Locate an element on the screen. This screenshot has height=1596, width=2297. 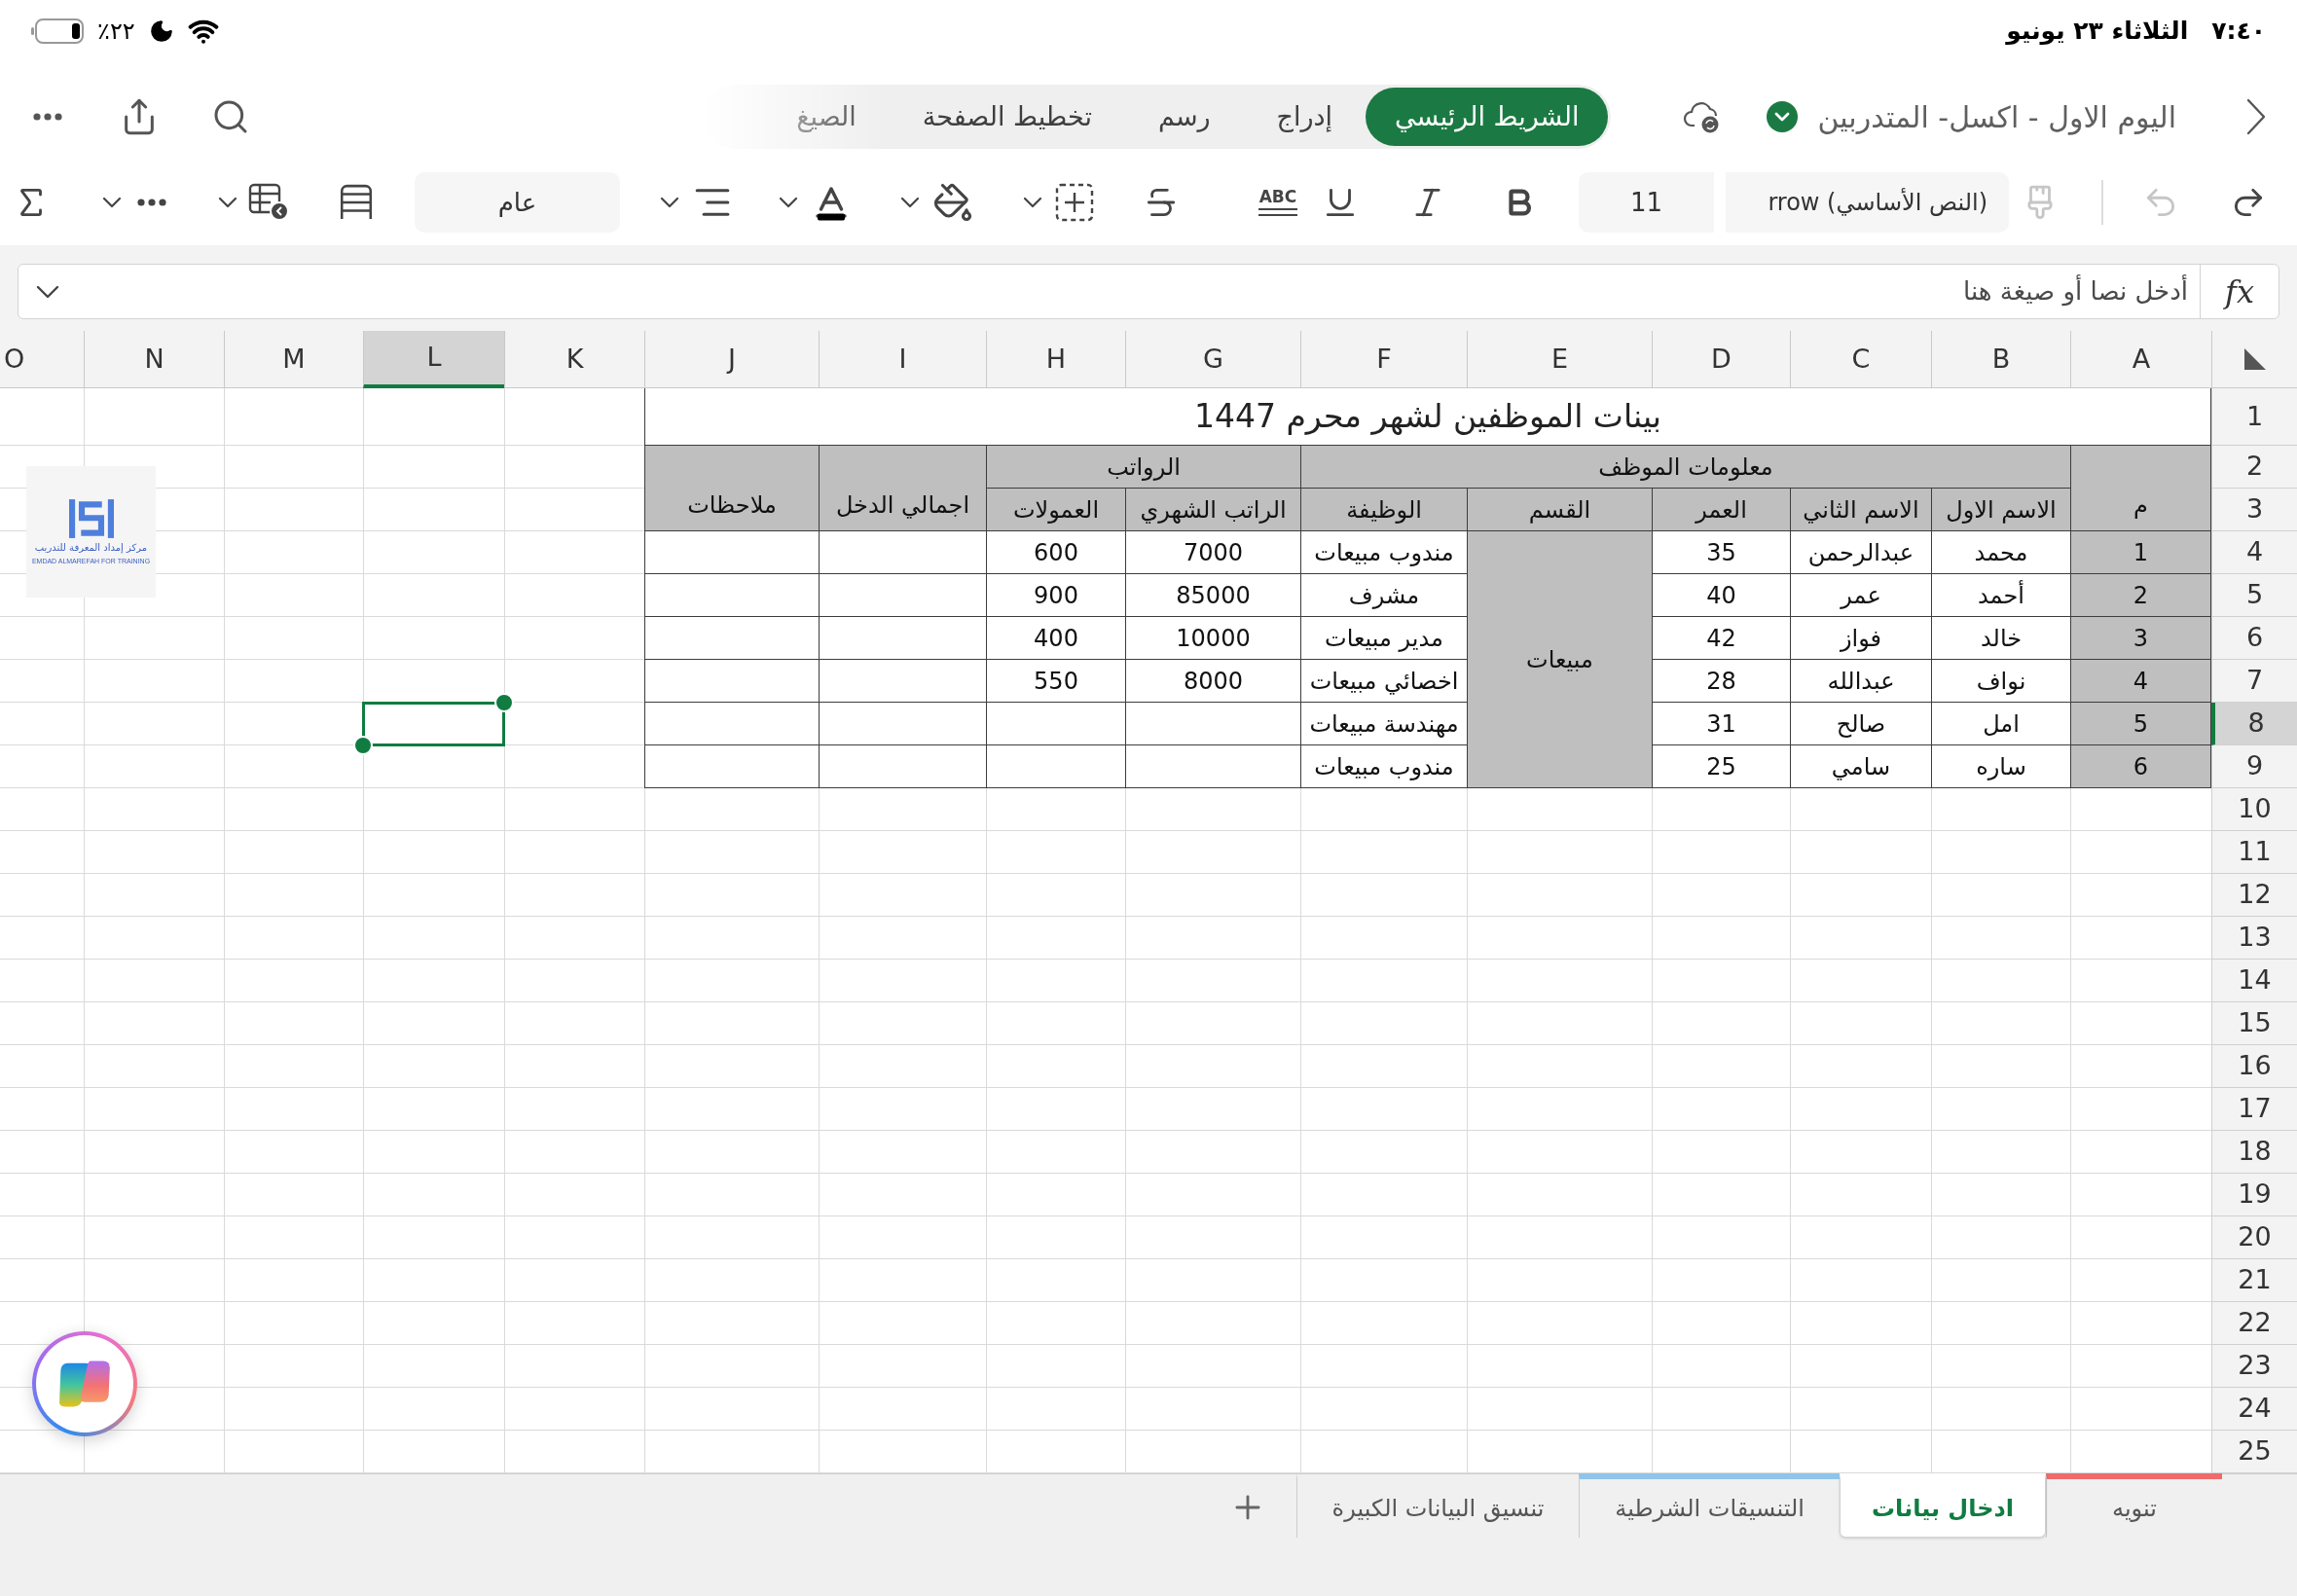
row-header: 12 is located at coordinates (2254, 895).